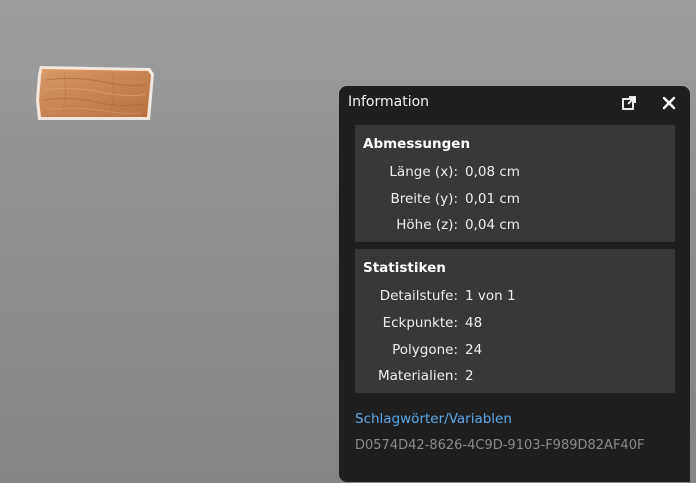  Describe the element at coordinates (490, 296) in the screenshot. I see `stat-value: 1 von 1` at that location.